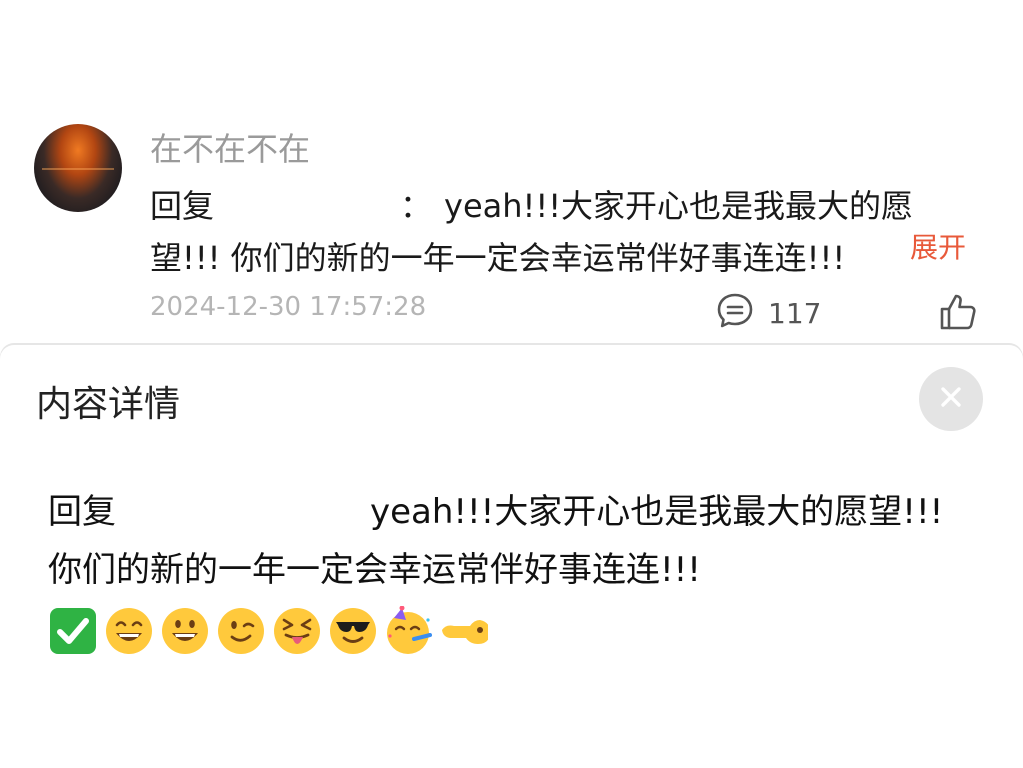 This screenshot has width=1023, height=768. Describe the element at coordinates (795, 313) in the screenshot. I see `reply-count: 117` at that location.